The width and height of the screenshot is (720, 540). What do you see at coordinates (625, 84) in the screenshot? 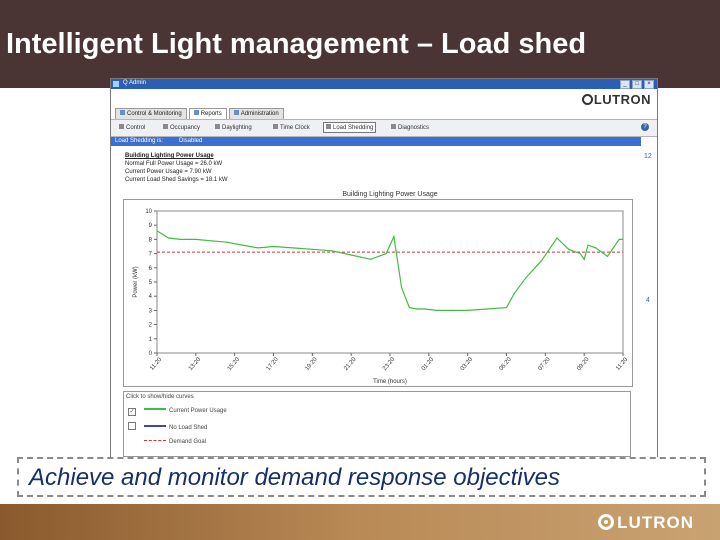
I see `minimize-icon: _` at bounding box center [625, 84].